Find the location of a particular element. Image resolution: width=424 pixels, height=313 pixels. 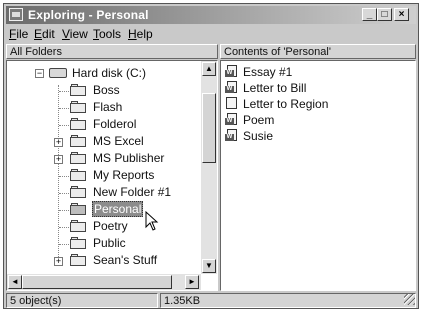

tree-item-label: Sean's Stuff is located at coordinates (125, 260).